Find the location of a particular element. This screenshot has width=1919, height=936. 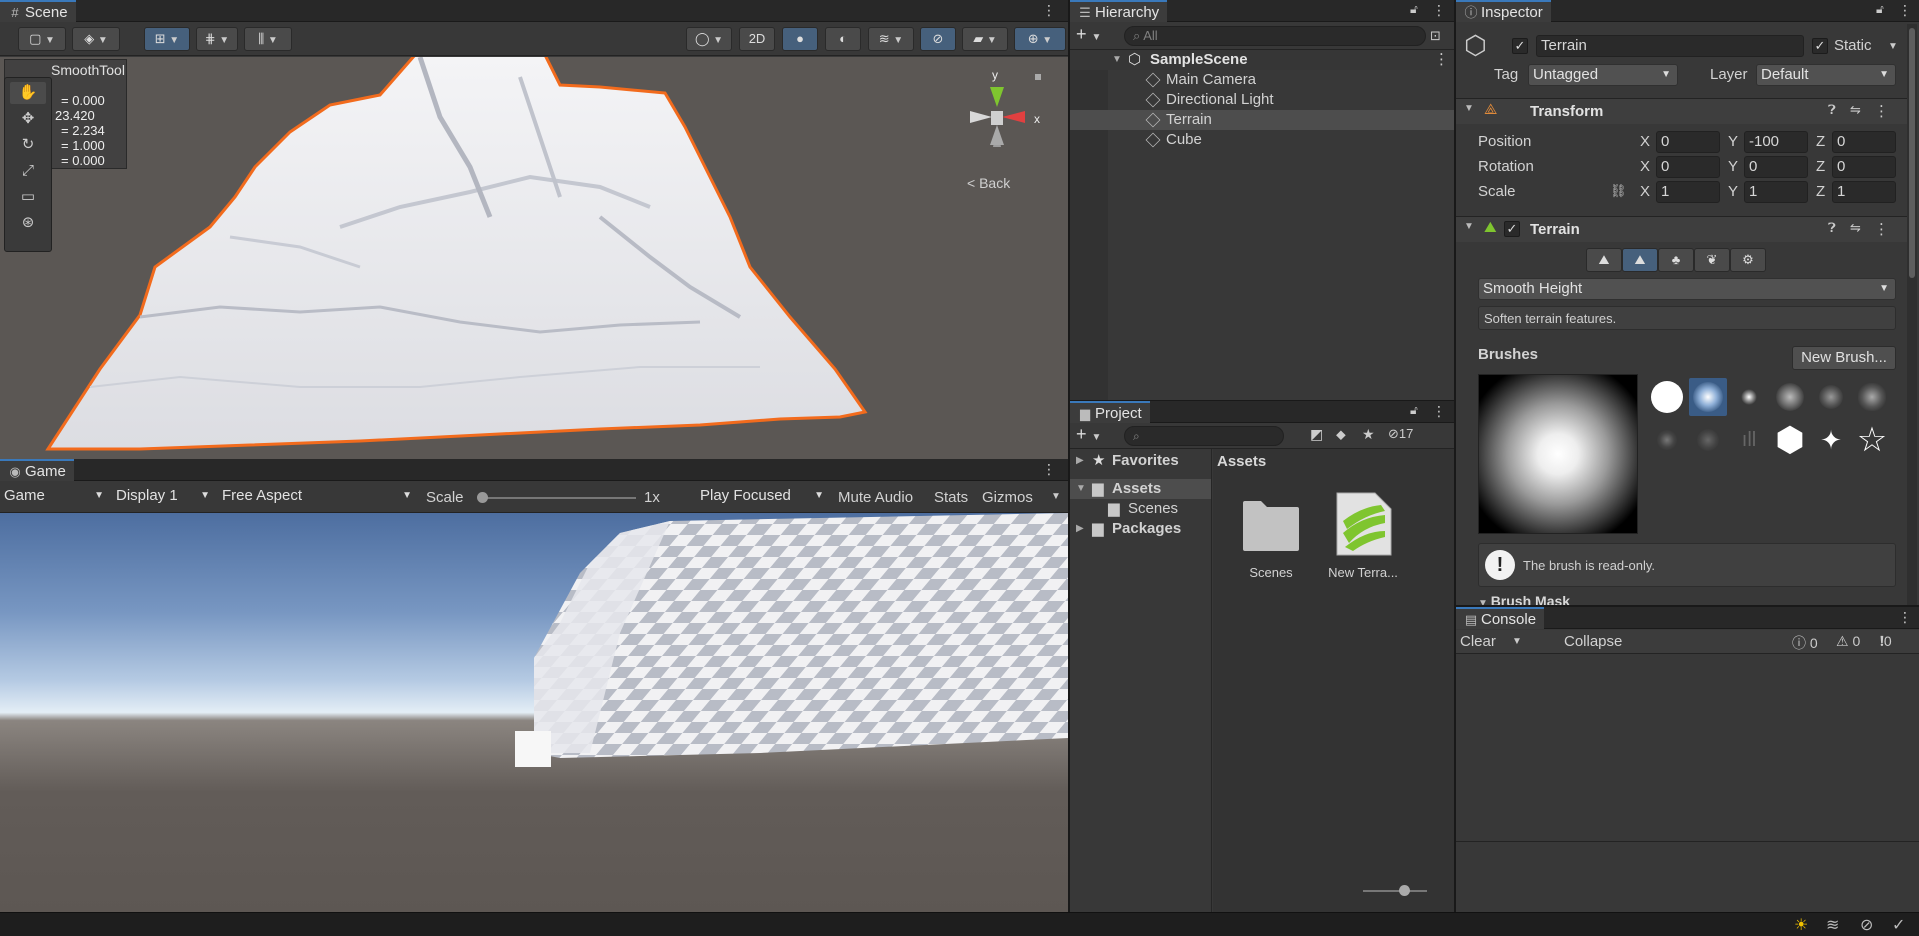

progress-check-icon: ✓ is located at coordinates (1898, 925).